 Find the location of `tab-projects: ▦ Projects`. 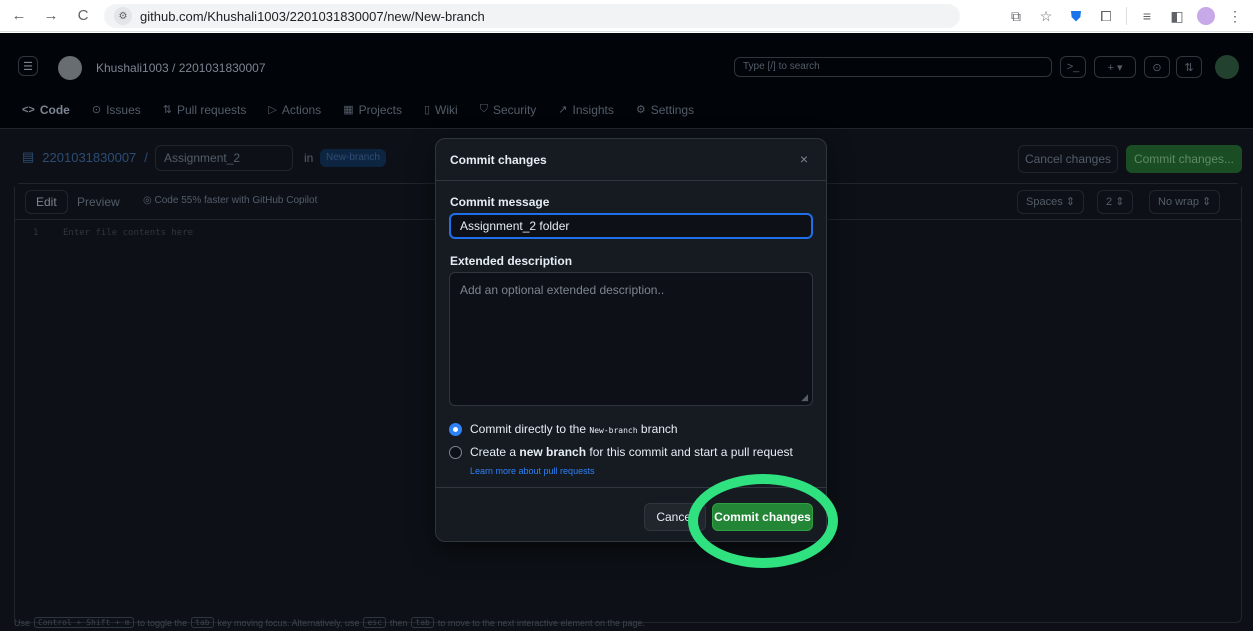

tab-projects: ▦ Projects is located at coordinates (372, 110).